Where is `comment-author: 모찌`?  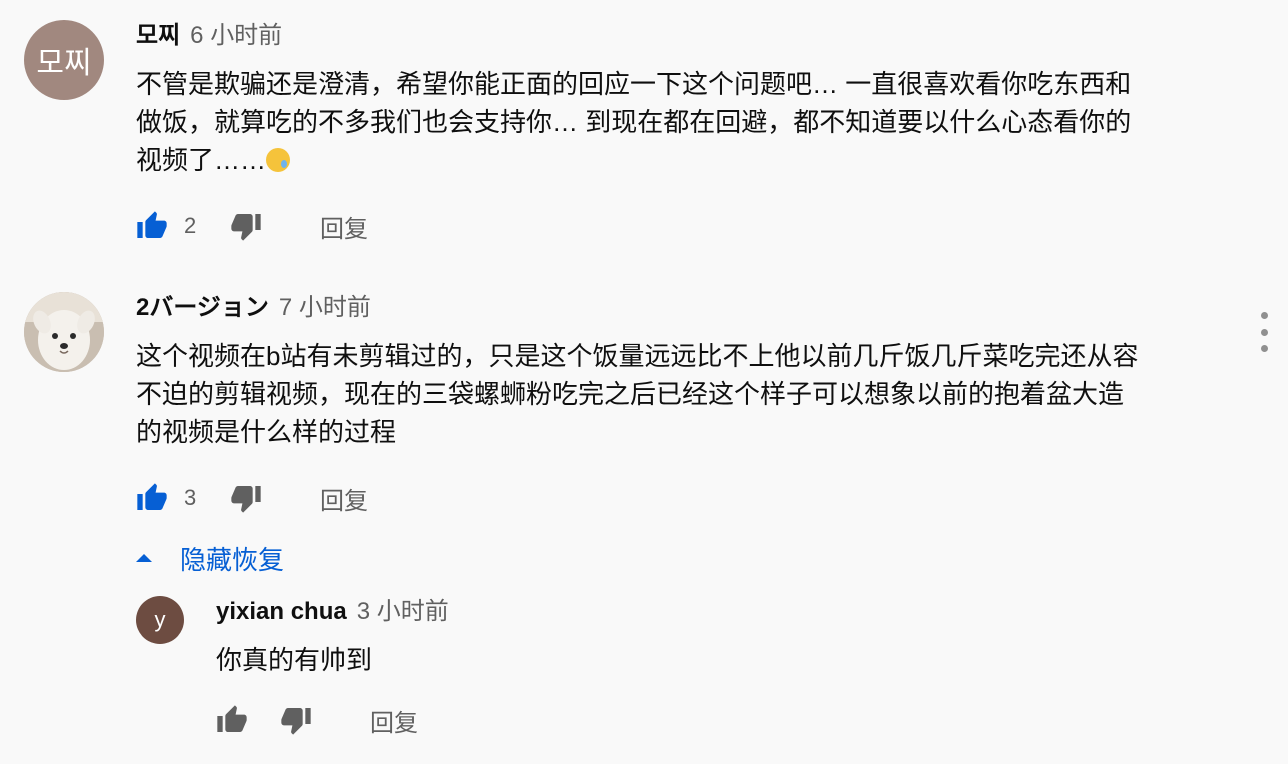 comment-author: 모찌 is located at coordinates (158, 35).